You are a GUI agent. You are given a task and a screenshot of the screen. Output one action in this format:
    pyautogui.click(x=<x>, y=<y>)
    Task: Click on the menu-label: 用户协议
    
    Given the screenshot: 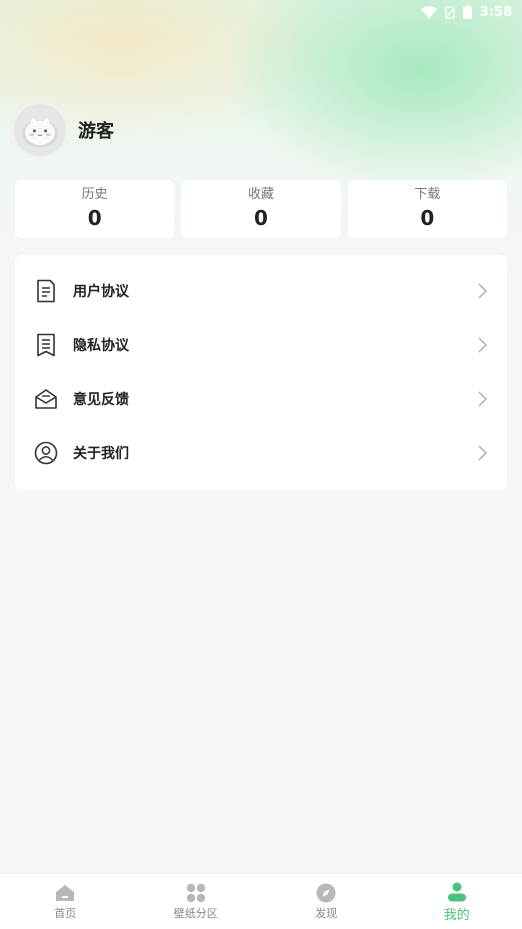 What is the action you would take?
    pyautogui.click(x=101, y=292)
    